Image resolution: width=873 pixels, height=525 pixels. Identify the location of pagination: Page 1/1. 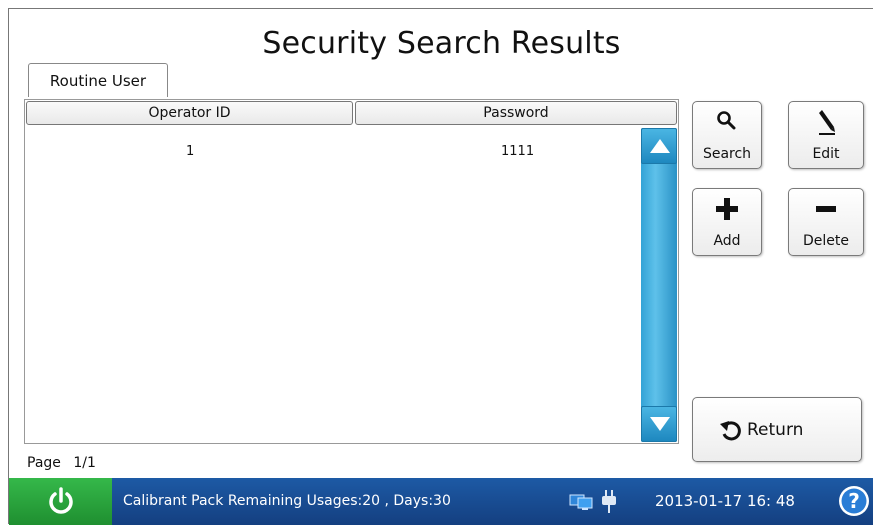
(61, 463).